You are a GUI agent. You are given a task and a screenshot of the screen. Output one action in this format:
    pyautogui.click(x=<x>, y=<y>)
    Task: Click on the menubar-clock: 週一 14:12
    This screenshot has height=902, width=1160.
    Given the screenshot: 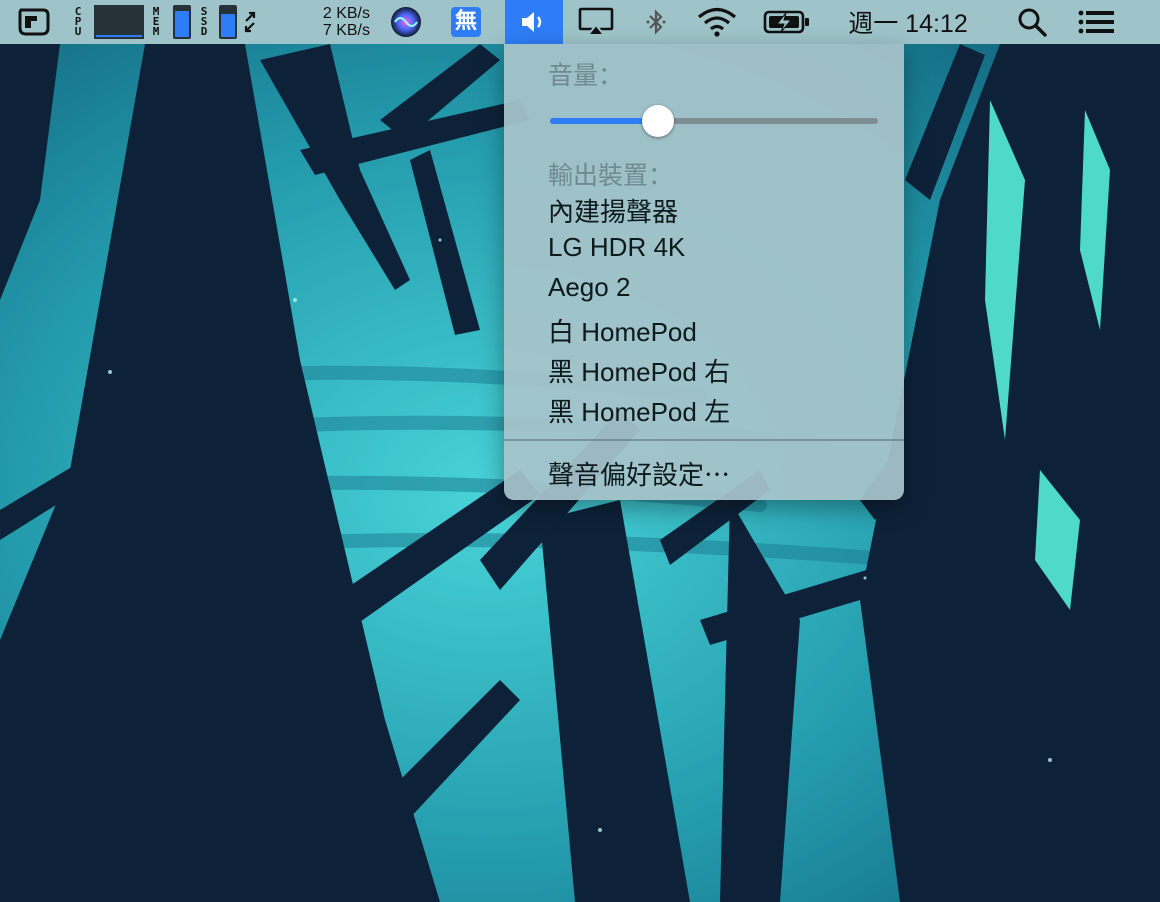 What is the action you would take?
    pyautogui.click(x=908, y=22)
    